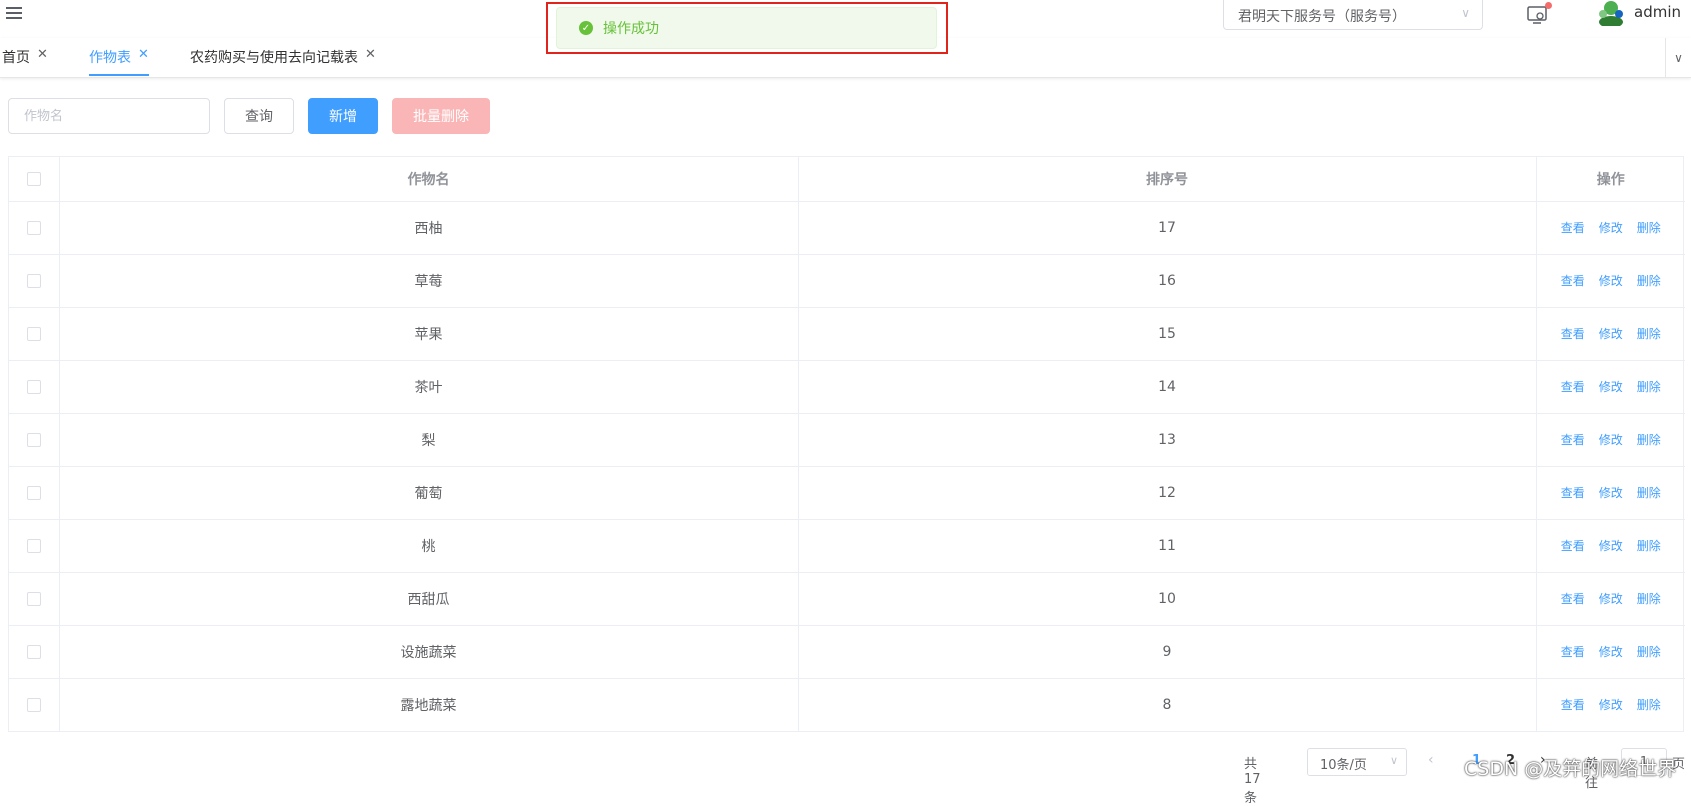 This screenshot has height=806, width=1691. What do you see at coordinates (631, 29) in the screenshot?
I see `toast-message: 操作成功` at bounding box center [631, 29].